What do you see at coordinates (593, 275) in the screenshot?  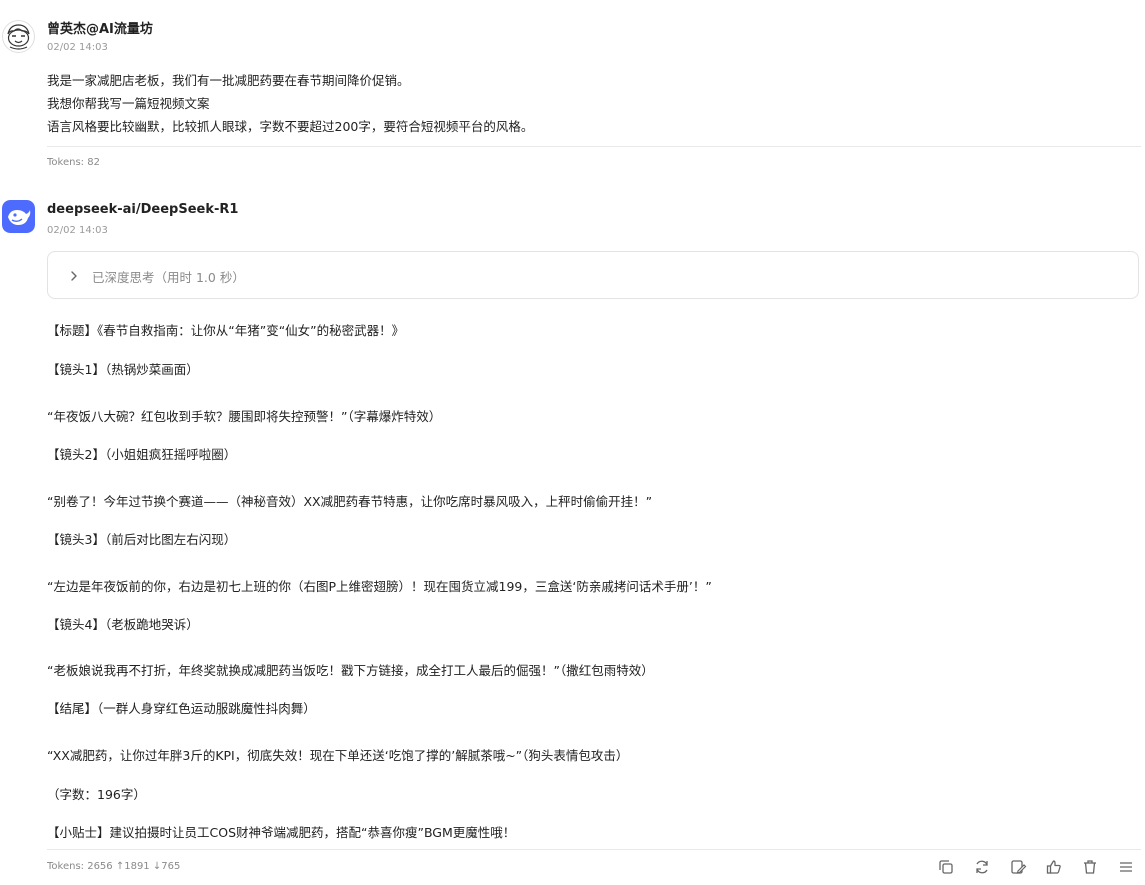 I see `thinking-toggle: 已深度思考（用时 1.0 秒）` at bounding box center [593, 275].